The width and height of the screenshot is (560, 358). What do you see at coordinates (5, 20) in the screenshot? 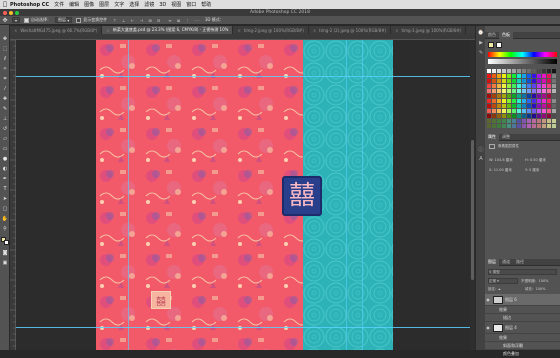
I see `move-tool-icon: ✥` at bounding box center [5, 20].